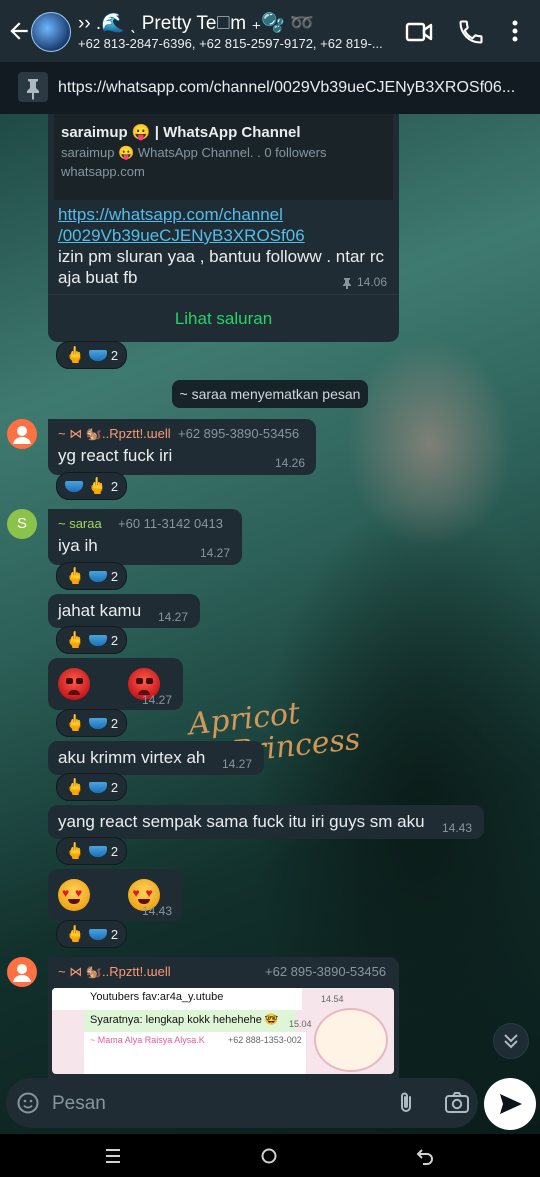 The width and height of the screenshot is (540, 1177). What do you see at coordinates (406, 1103) in the screenshot?
I see `attach-icon` at bounding box center [406, 1103].